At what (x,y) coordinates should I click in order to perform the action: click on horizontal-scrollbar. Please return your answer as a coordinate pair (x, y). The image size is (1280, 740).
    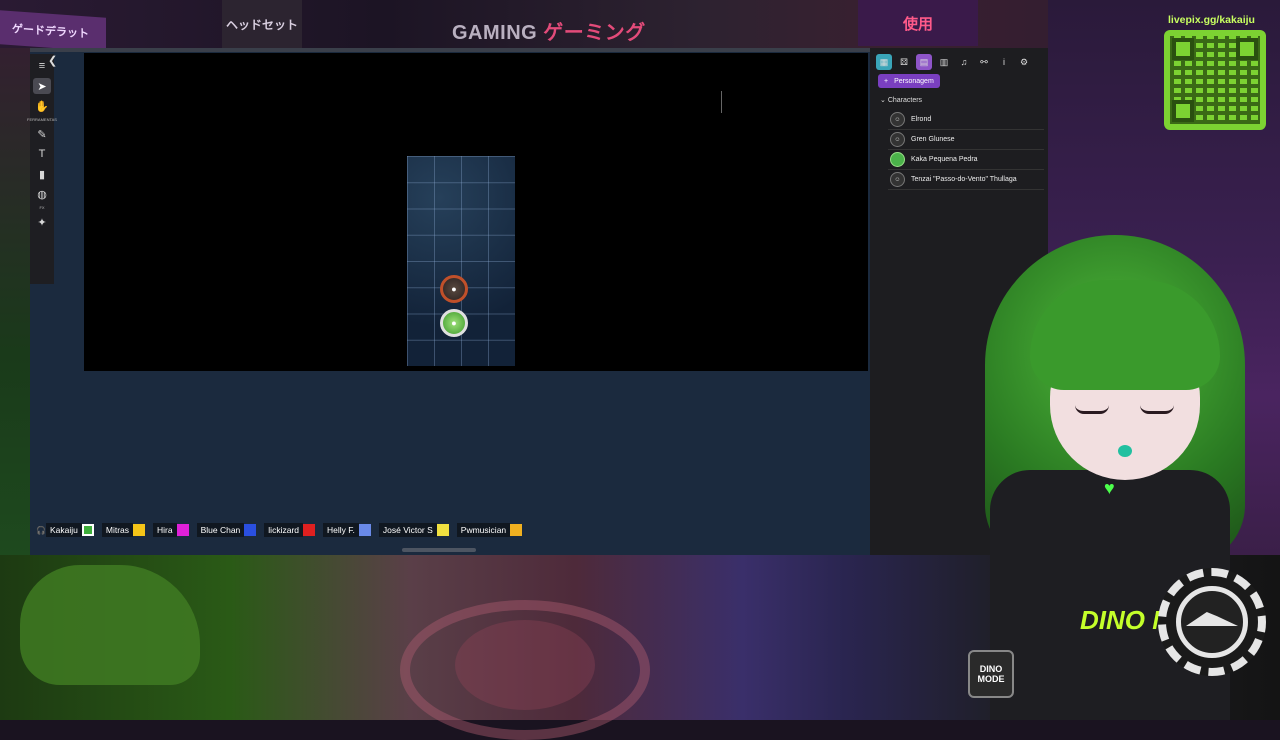
    Looking at the image, I should click on (439, 550).